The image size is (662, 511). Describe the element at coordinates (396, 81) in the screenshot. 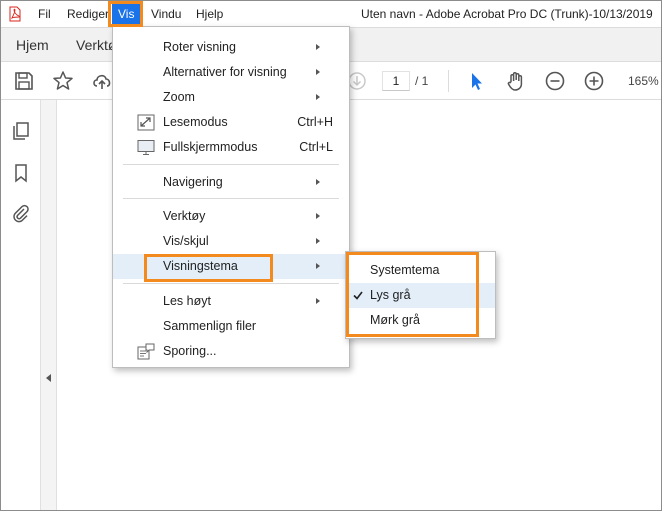

I see `page-number-input: 1` at that location.